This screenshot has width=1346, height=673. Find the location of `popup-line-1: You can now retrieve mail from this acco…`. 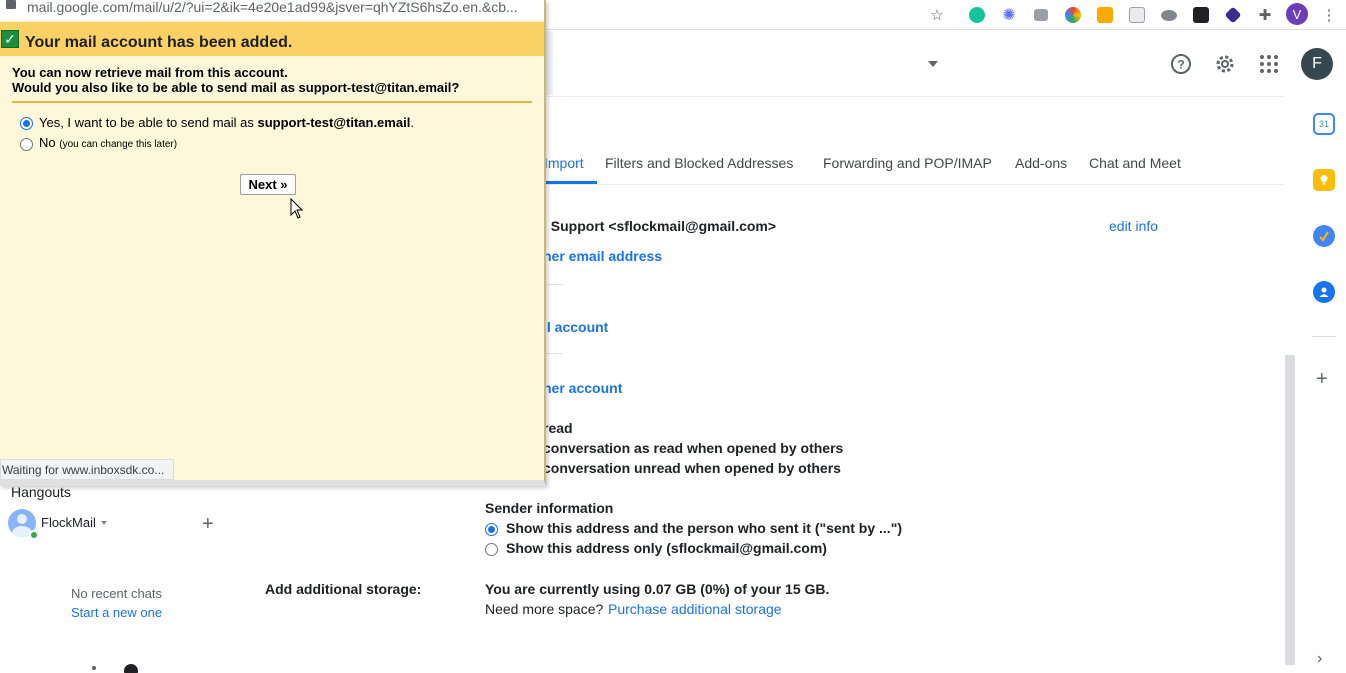

popup-line-1: You can now retrieve mail from this acco… is located at coordinates (150, 72).